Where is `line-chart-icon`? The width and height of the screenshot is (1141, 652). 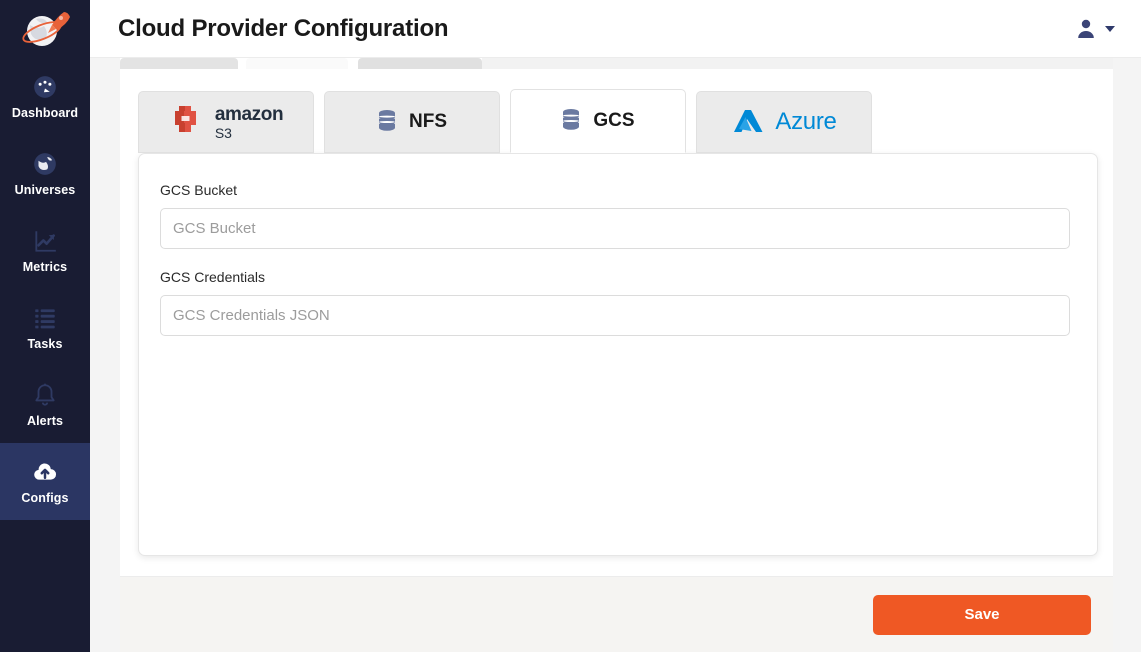
line-chart-icon is located at coordinates (45, 241).